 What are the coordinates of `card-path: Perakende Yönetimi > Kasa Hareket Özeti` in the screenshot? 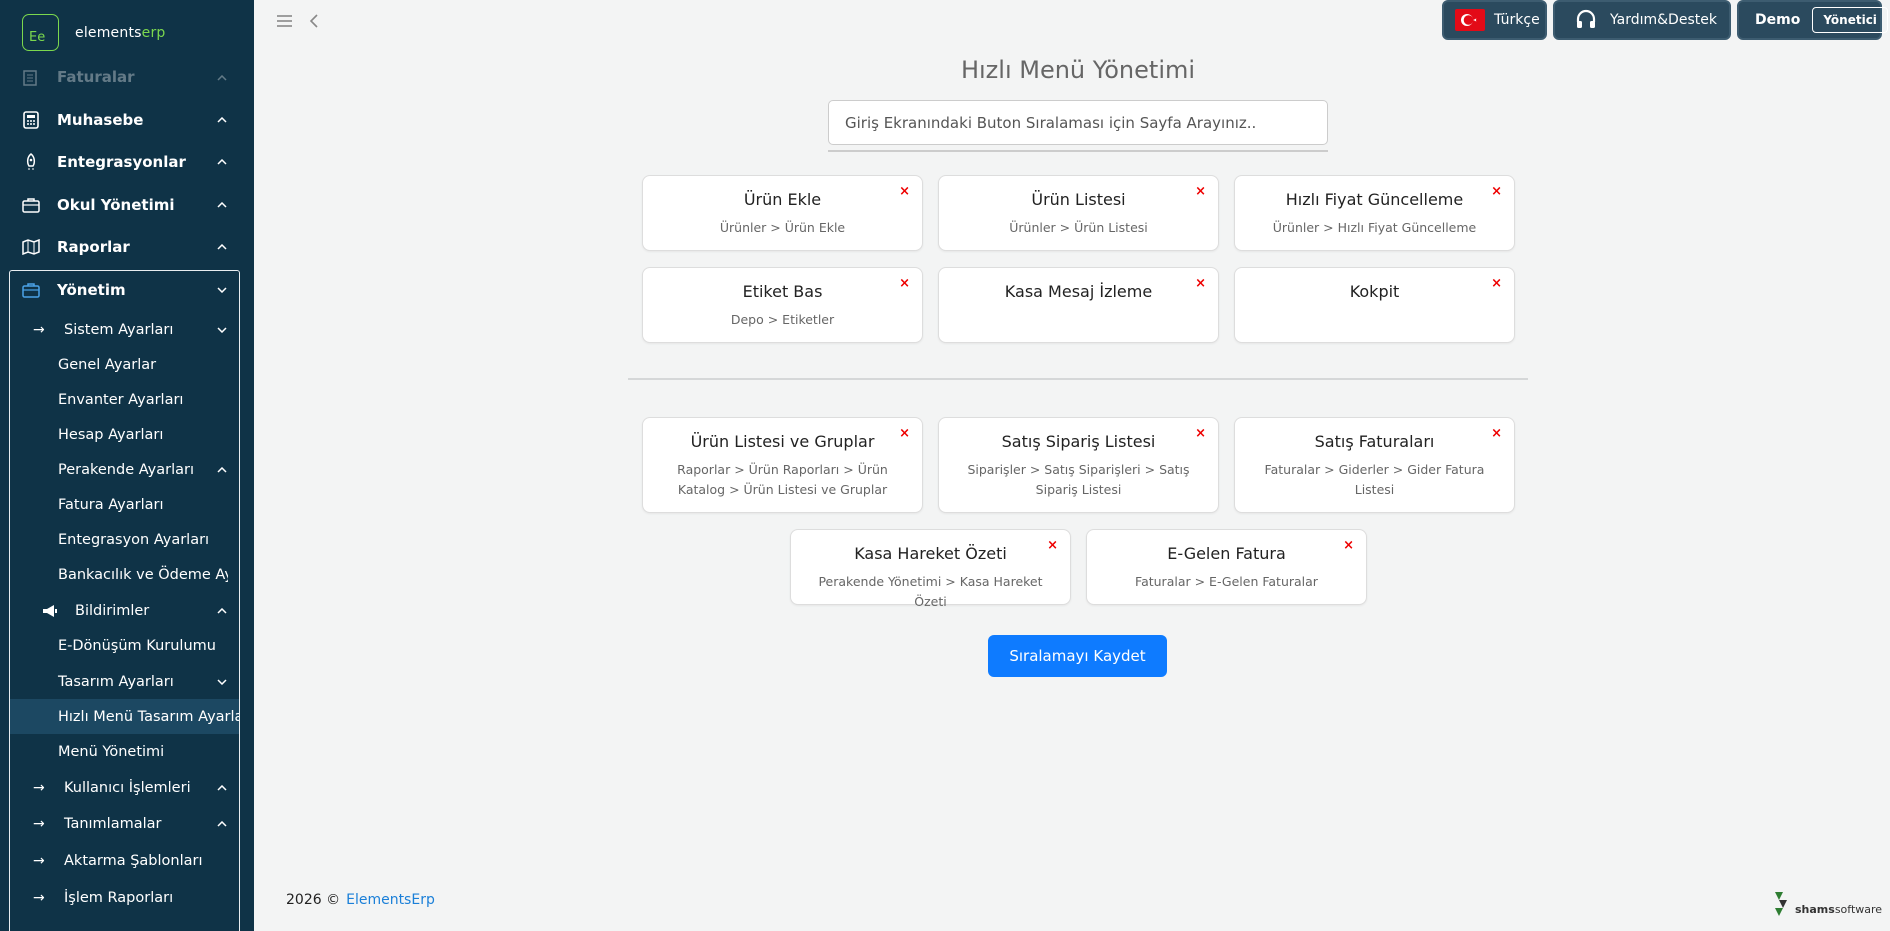 It's located at (930, 591).